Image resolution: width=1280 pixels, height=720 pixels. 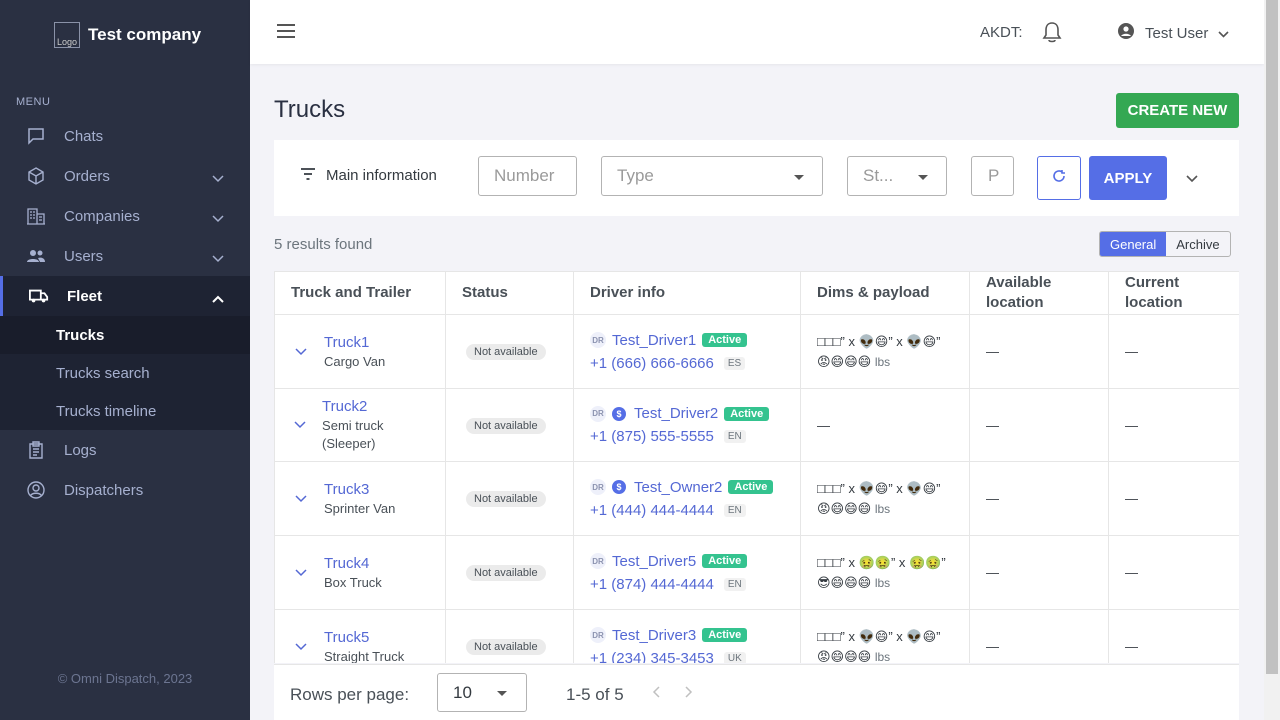 I want to click on number-input: Number, so click(x=527, y=176).